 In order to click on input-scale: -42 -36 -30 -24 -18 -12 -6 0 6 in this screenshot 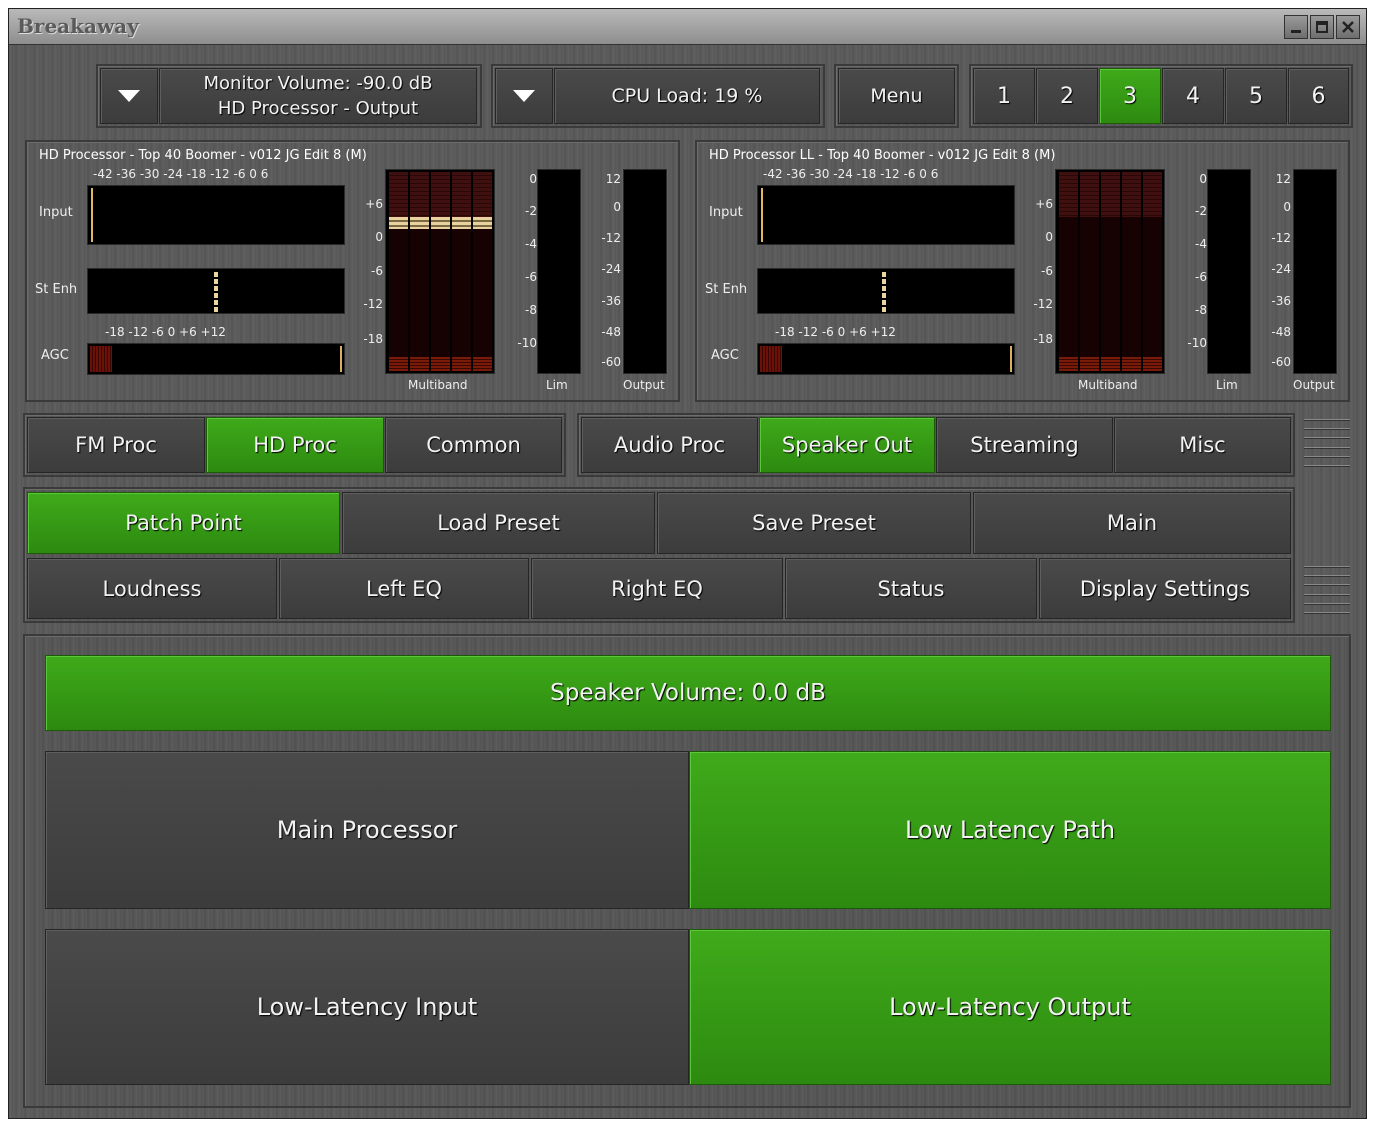, I will do `click(851, 174)`.